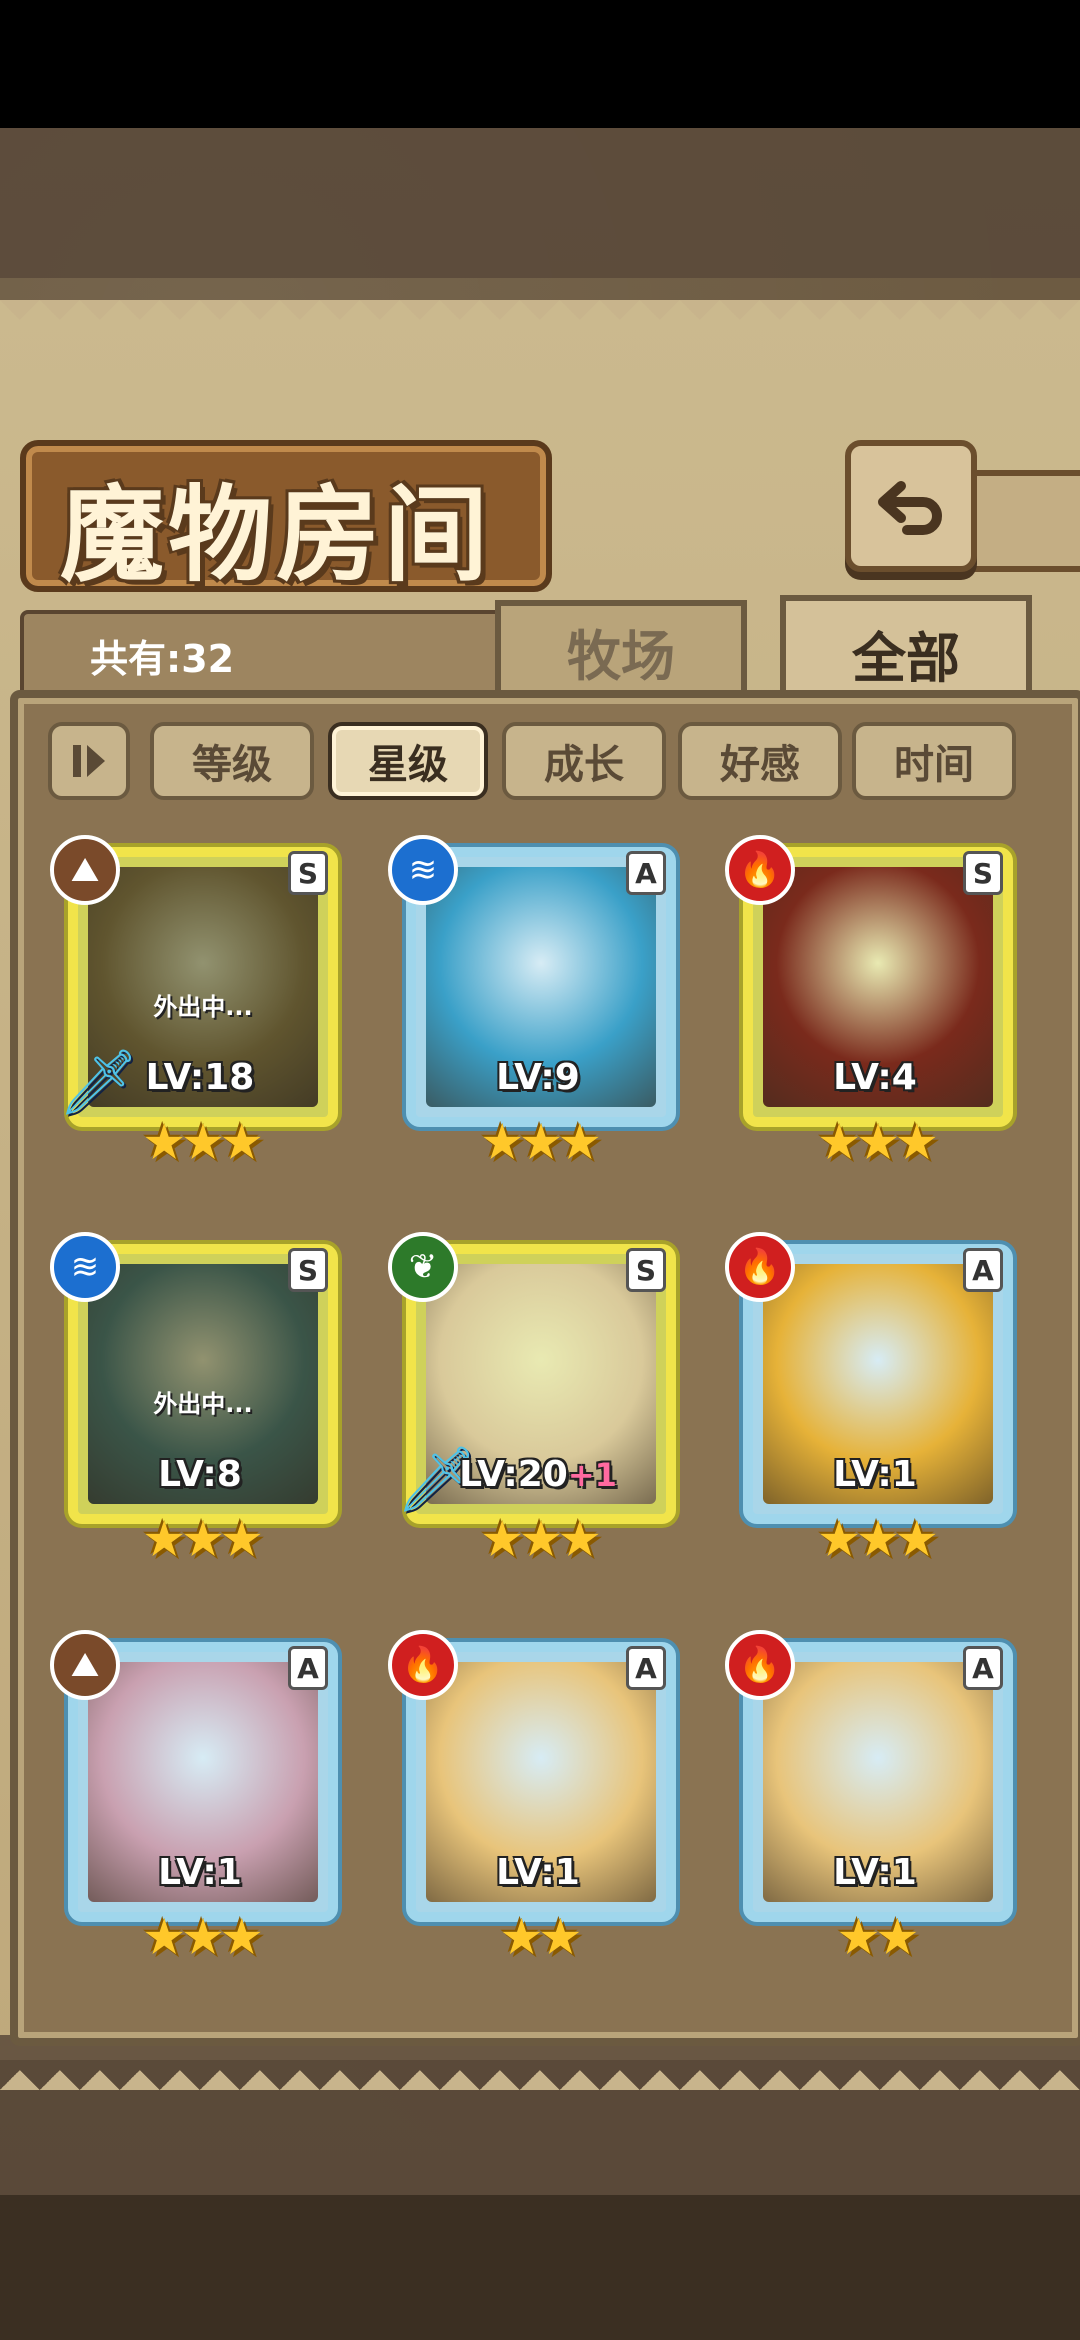  I want to click on level-value: LV:4, so click(875, 1077).